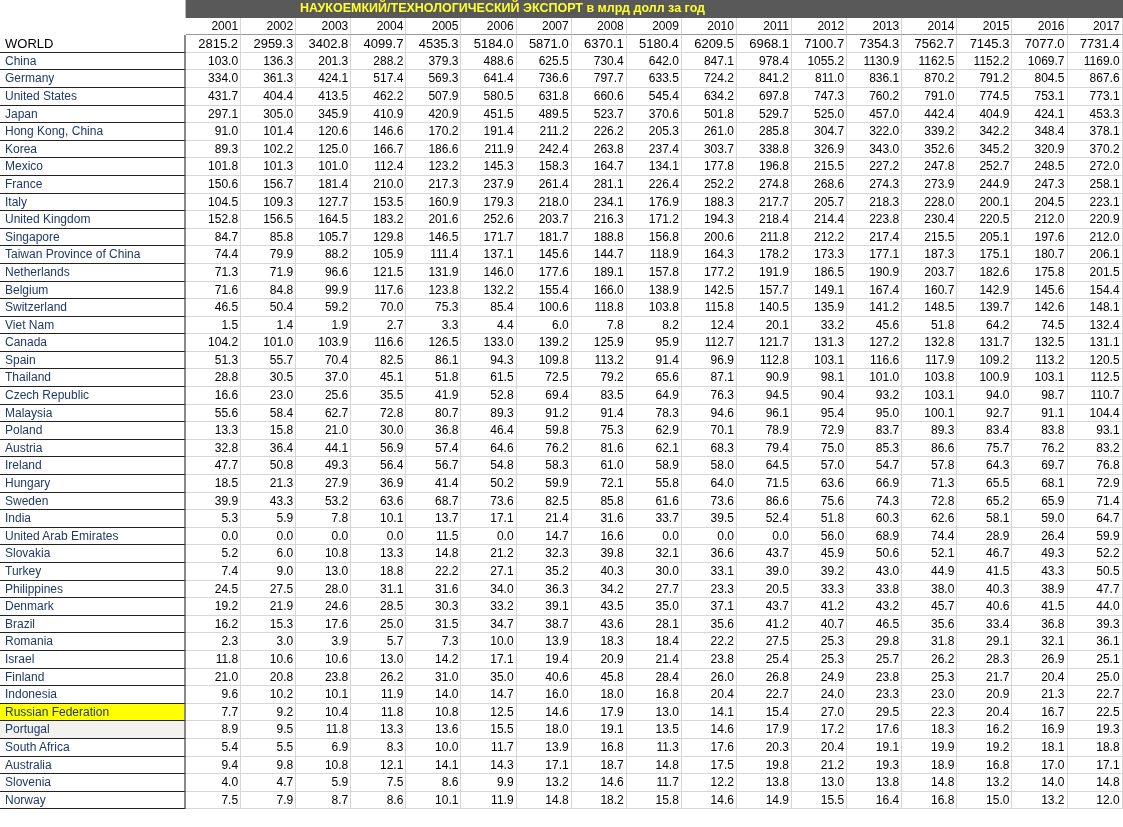 Image resolution: width=1123 pixels, height=827 pixels. What do you see at coordinates (324, 255) in the screenshot?
I see `table-cell: 88.2` at bounding box center [324, 255].